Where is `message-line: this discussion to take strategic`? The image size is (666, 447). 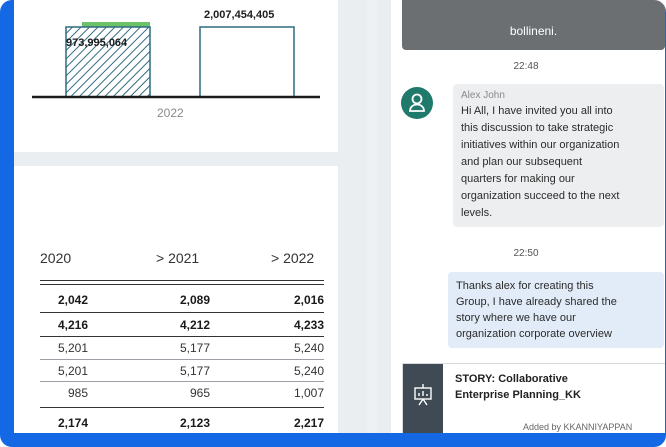
message-line: this discussion to take strategic is located at coordinates (537, 128).